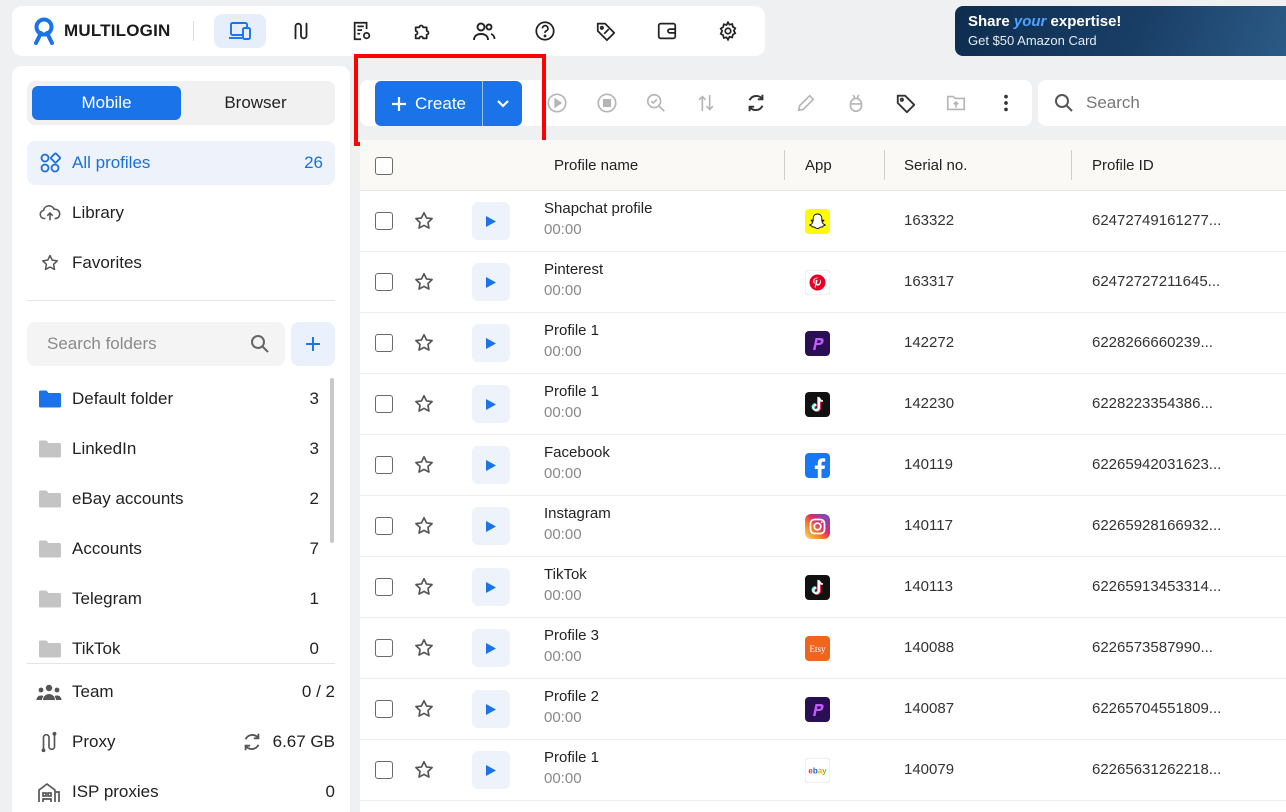 This screenshot has width=1286, height=812. Describe the element at coordinates (177, 499) in the screenshot. I see `folder-item: eBay accounts 2` at that location.